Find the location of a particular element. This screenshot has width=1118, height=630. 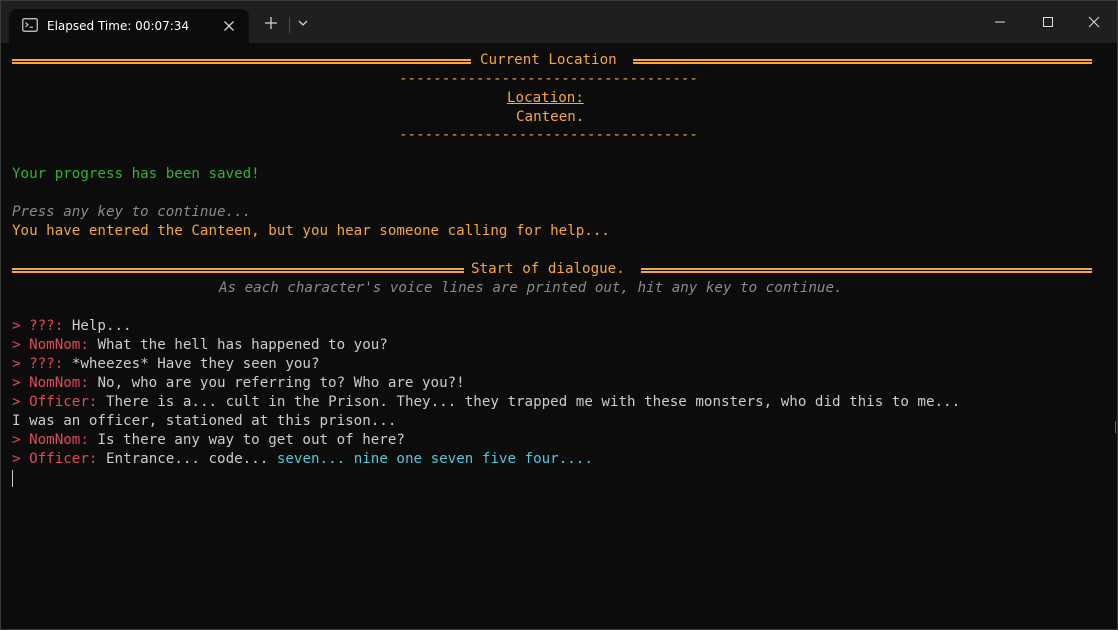

terminal-icon is located at coordinates (30, 25).